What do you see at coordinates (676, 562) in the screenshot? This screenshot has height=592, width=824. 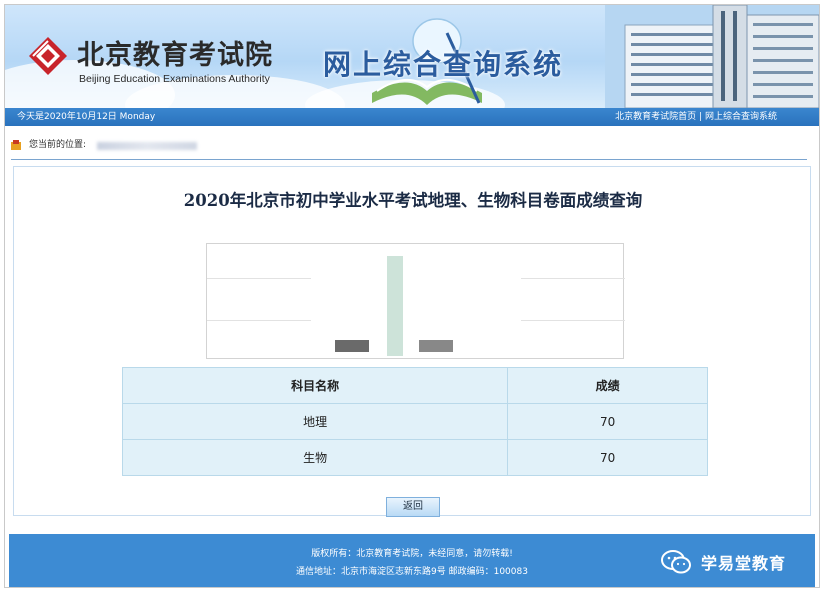 I see `wechat-icon` at bounding box center [676, 562].